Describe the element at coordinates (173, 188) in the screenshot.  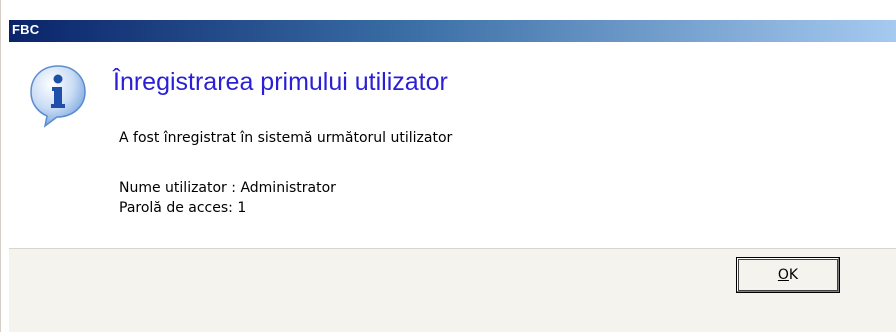
I see `username-label: Nume utilizator` at that location.